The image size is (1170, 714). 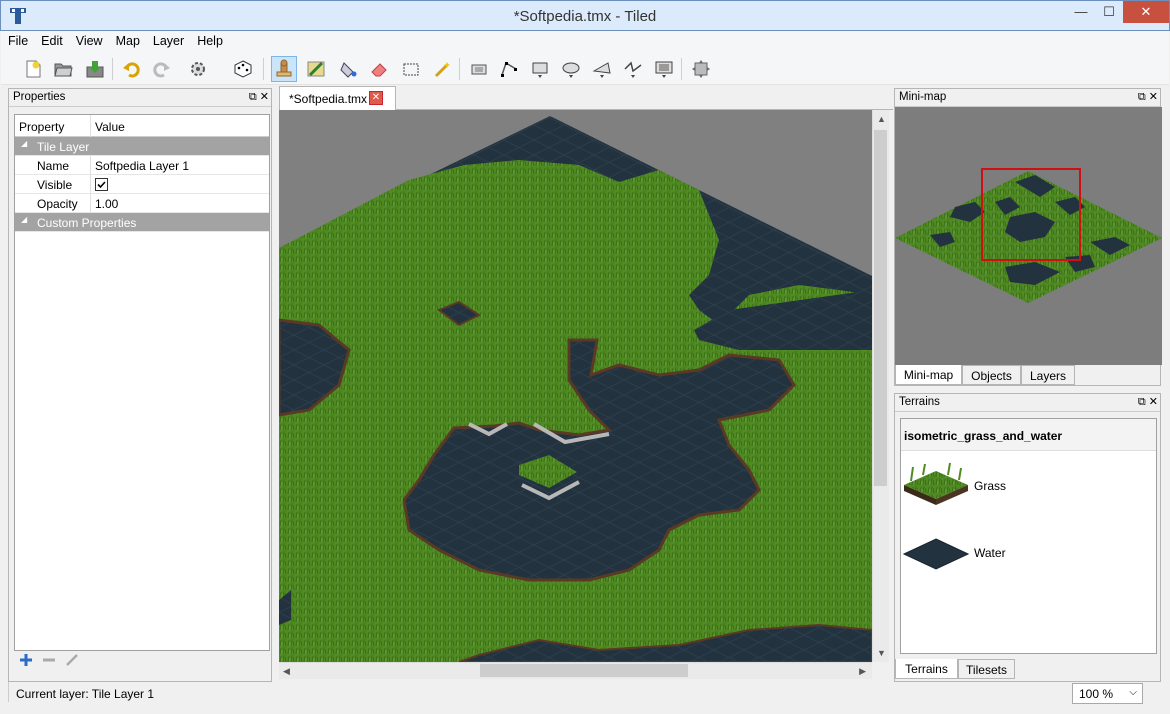 I want to click on minimap-title: Mini-map, so click(x=923, y=97).